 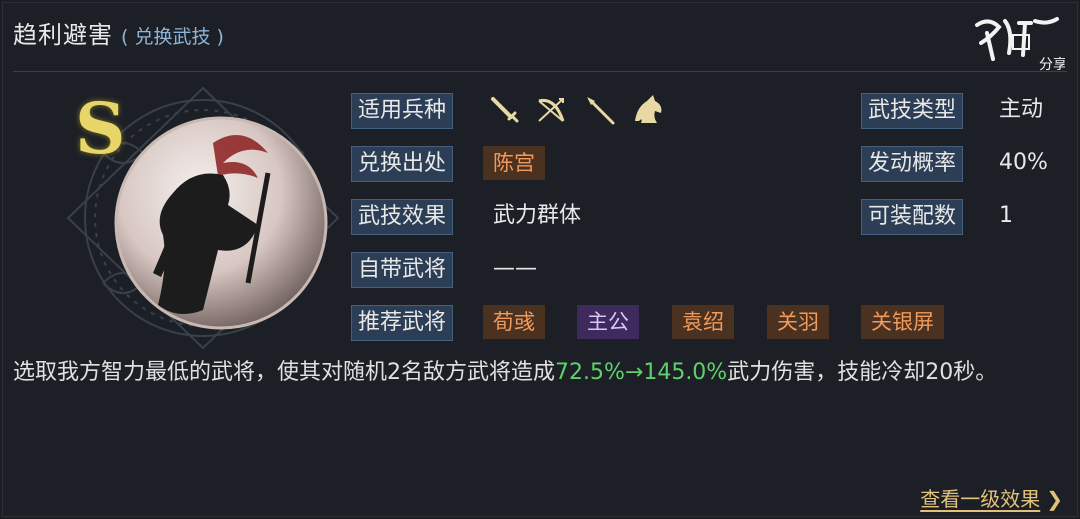 I want to click on horse-icon, so click(x=648, y=109).